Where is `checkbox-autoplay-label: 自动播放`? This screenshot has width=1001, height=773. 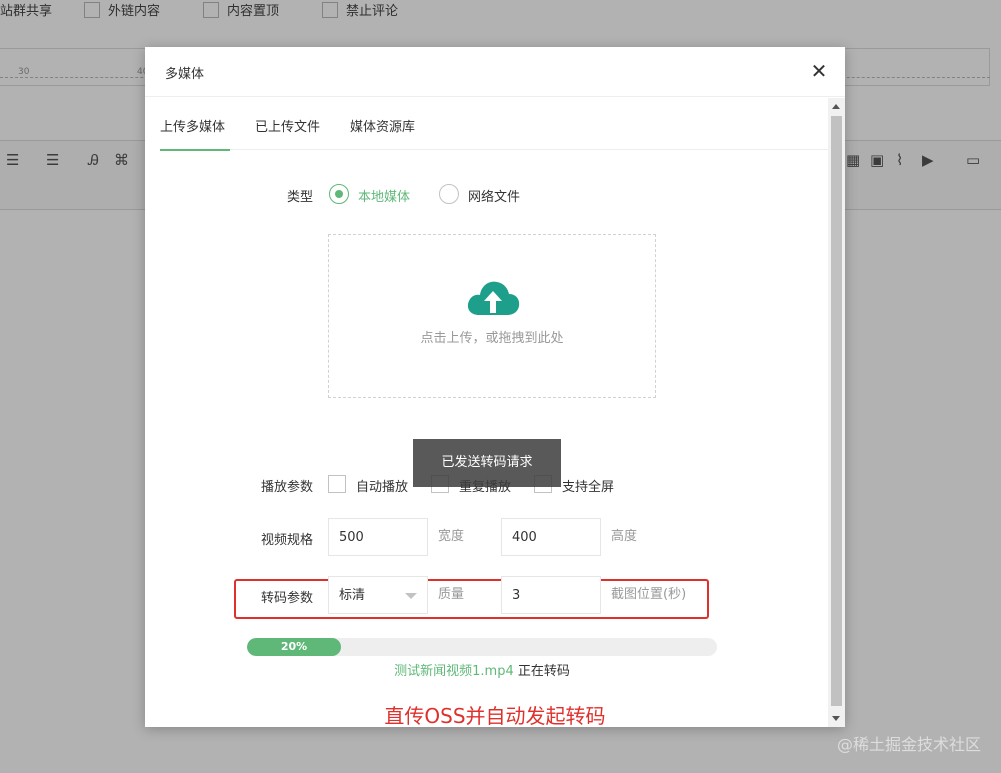
checkbox-autoplay-label: 自动播放 is located at coordinates (382, 485).